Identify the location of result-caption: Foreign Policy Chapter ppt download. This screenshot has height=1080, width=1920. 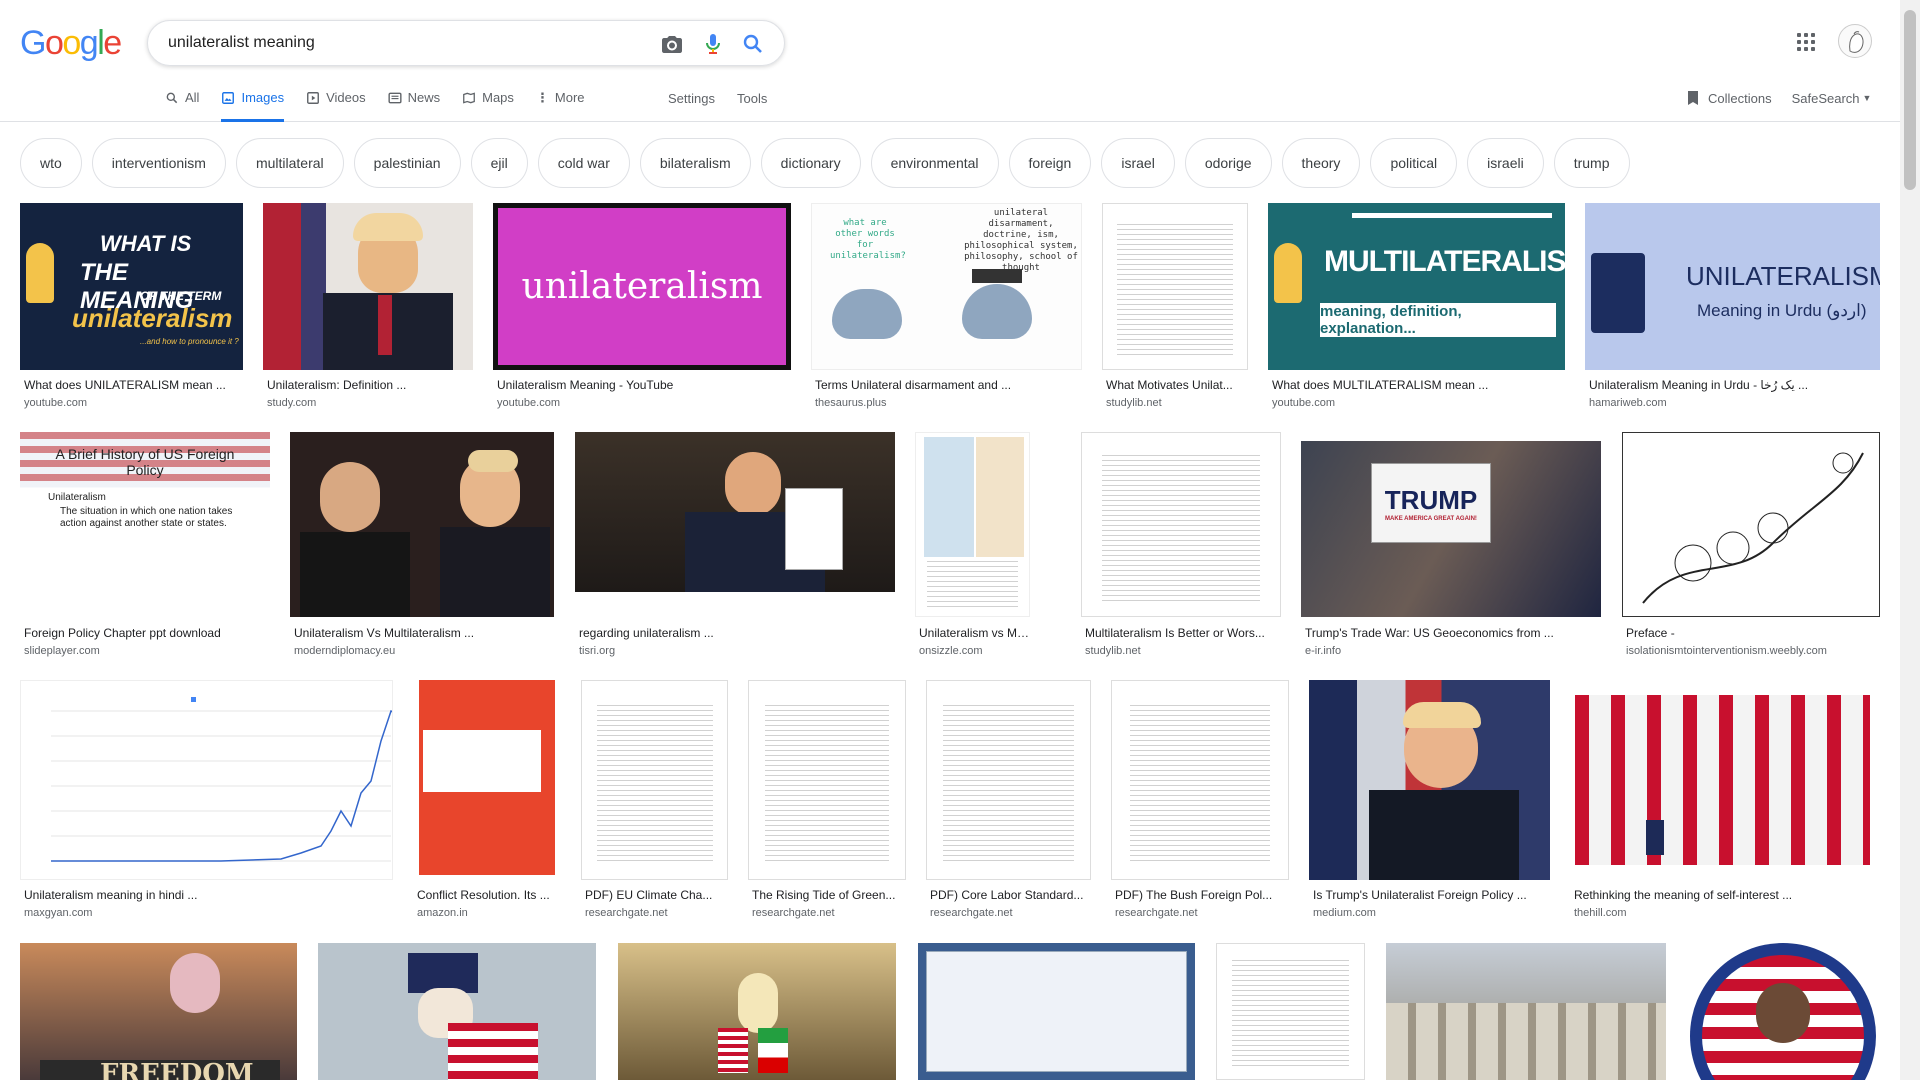
(147, 633).